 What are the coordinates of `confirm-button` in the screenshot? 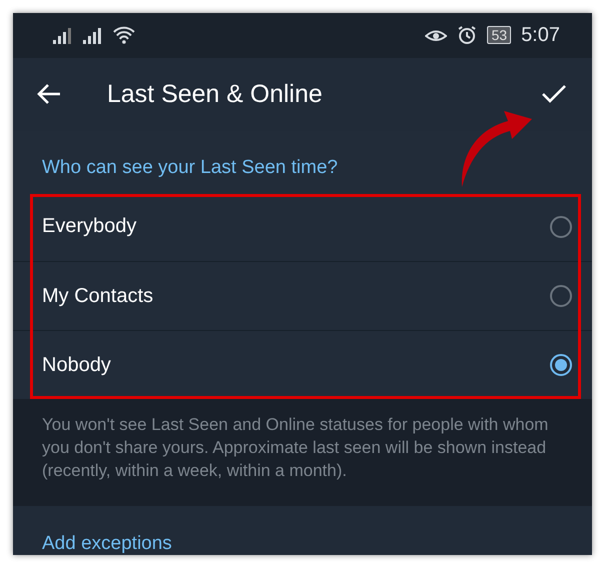 It's located at (554, 94).